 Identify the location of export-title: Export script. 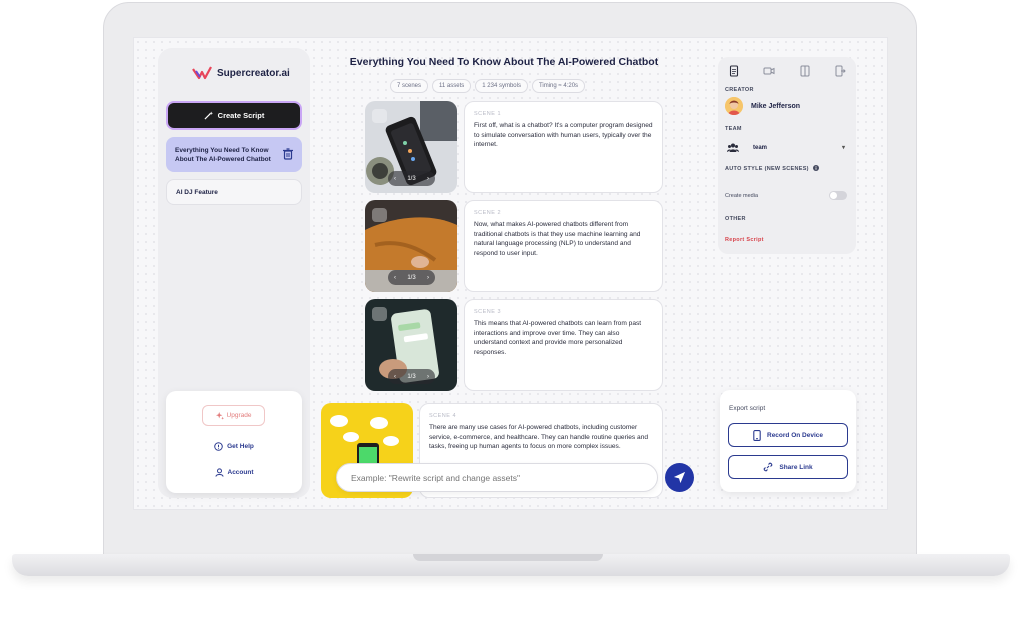
(747, 408).